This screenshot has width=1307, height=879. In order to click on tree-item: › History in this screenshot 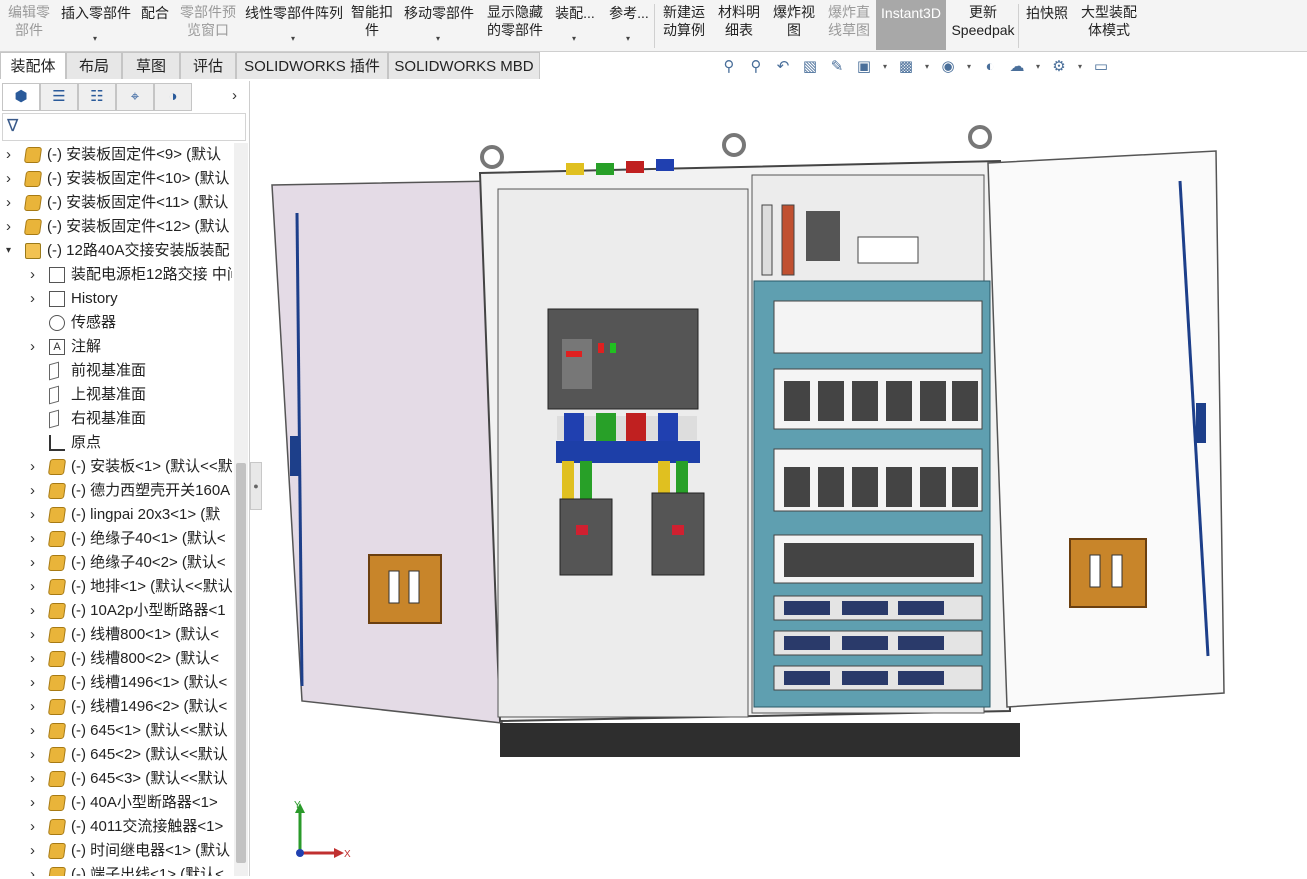, I will do `click(116, 299)`.